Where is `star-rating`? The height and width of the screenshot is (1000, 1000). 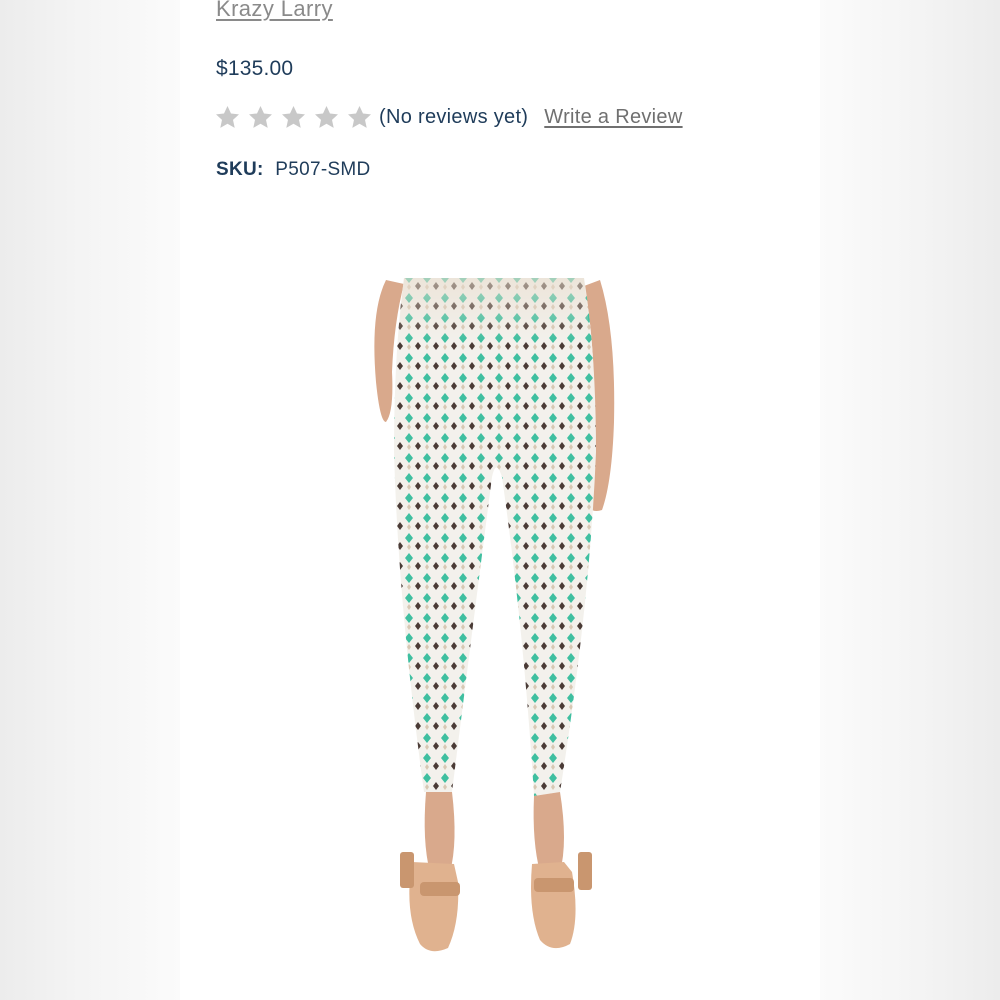
star-rating is located at coordinates (293, 117).